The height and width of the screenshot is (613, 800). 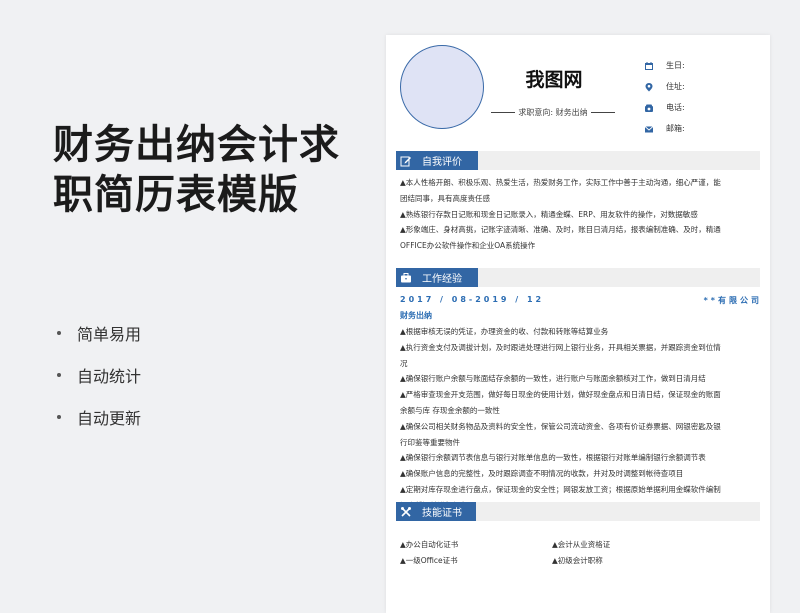 What do you see at coordinates (450, 410) in the screenshot?
I see `text-line: 余额与库 存现金余额的一致性` at bounding box center [450, 410].